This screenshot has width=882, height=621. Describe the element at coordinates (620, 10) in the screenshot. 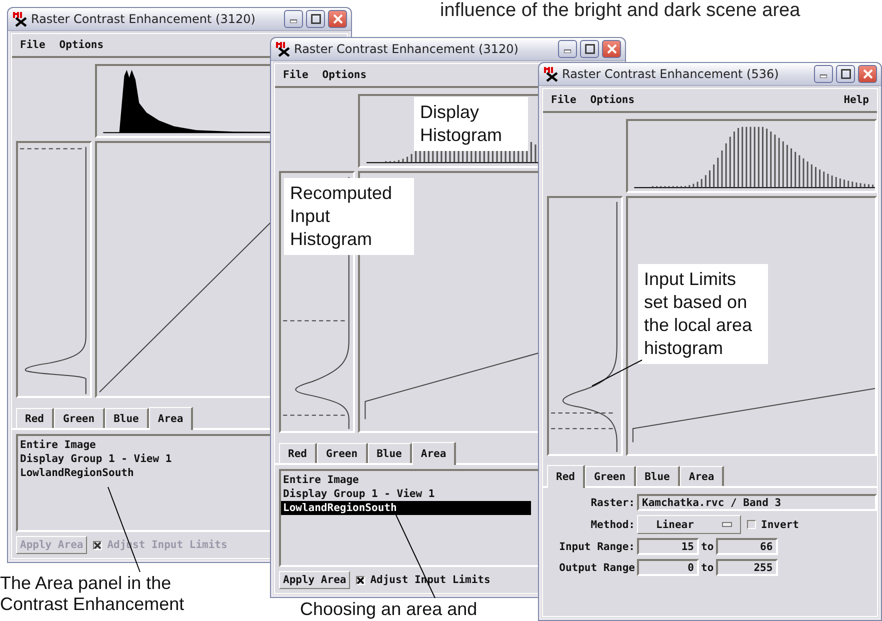

I see `body-text: influence of the bright and dark scene area` at that location.